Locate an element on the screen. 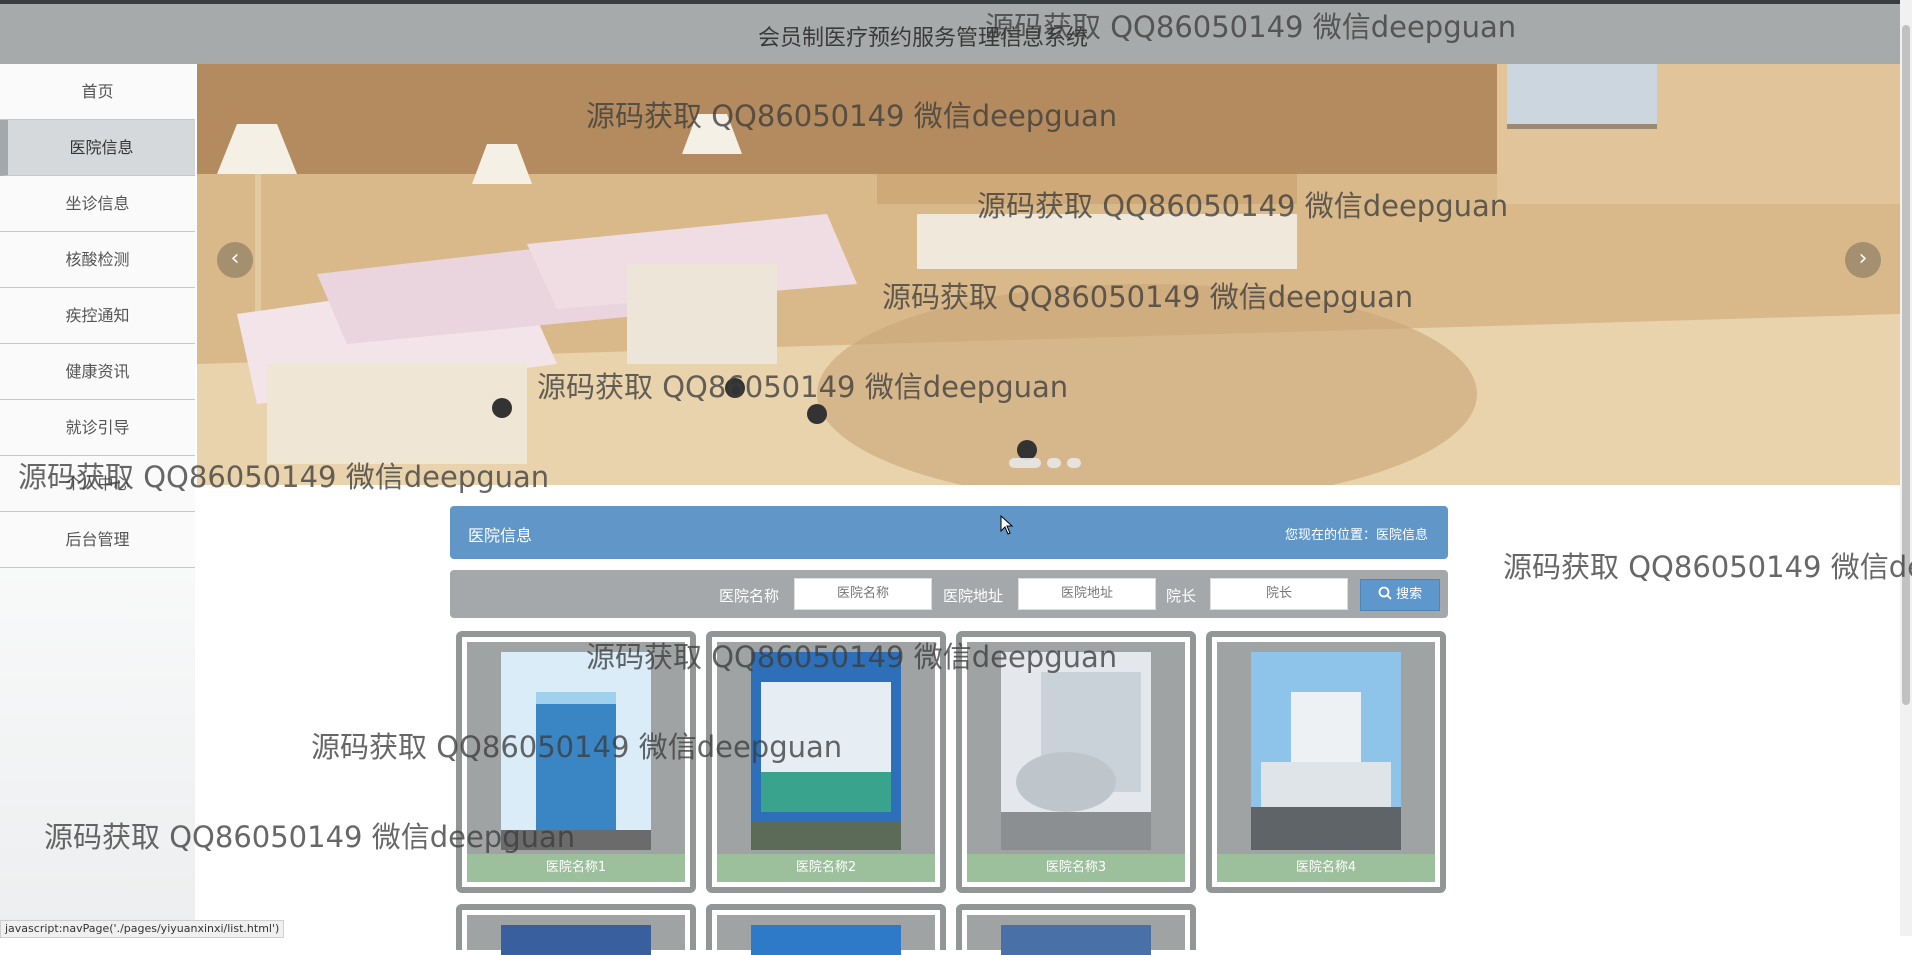 This screenshot has height=955, width=1912. chevron-left-icon: ‹ is located at coordinates (235, 258).